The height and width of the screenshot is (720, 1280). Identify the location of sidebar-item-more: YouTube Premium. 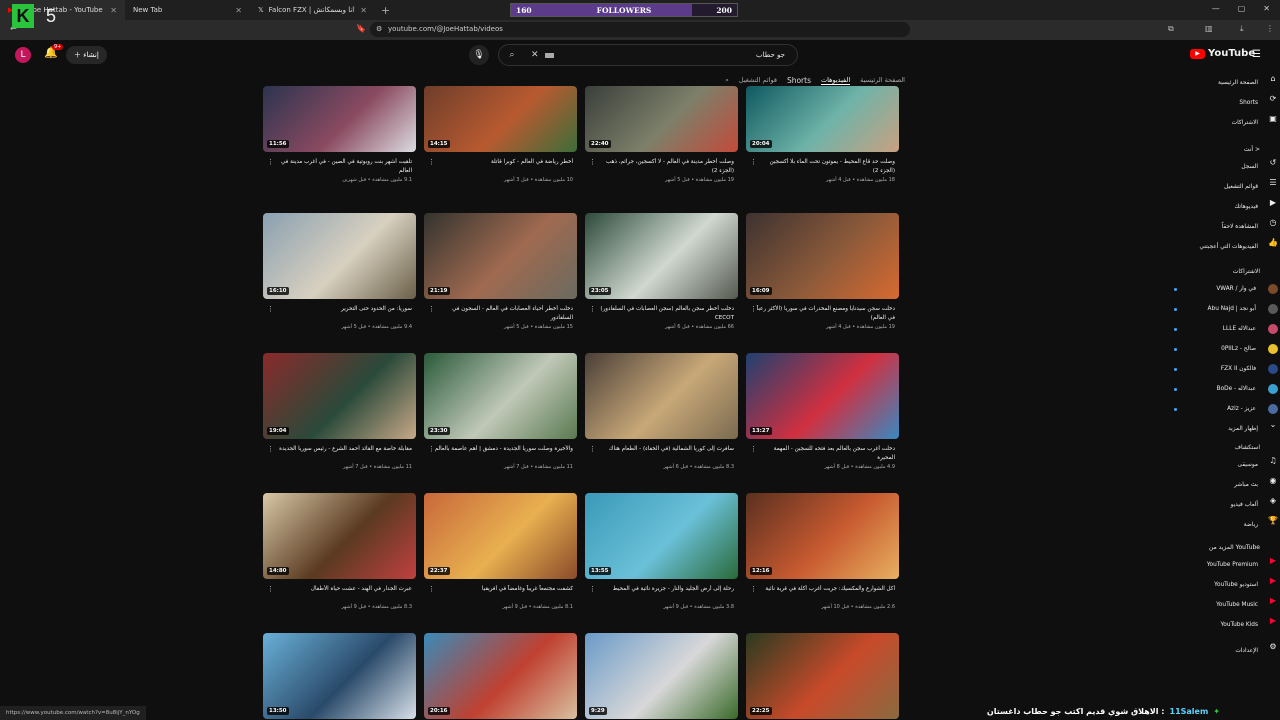
(1232, 565).